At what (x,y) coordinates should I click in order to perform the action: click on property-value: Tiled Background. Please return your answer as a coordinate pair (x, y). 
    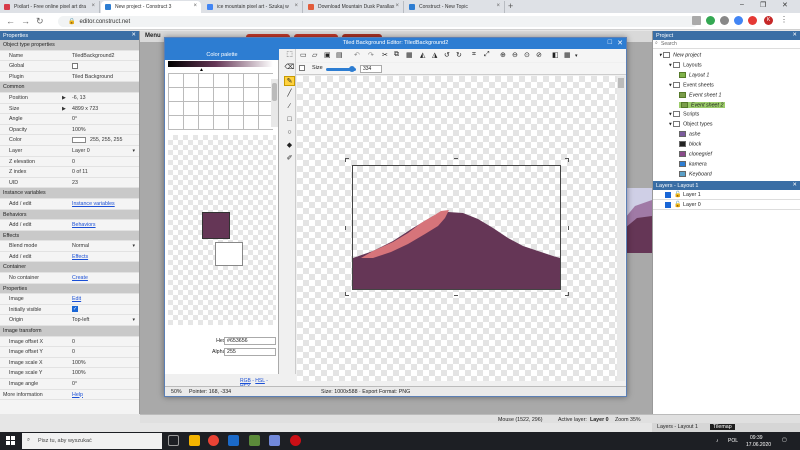
    Looking at the image, I should click on (92, 77).